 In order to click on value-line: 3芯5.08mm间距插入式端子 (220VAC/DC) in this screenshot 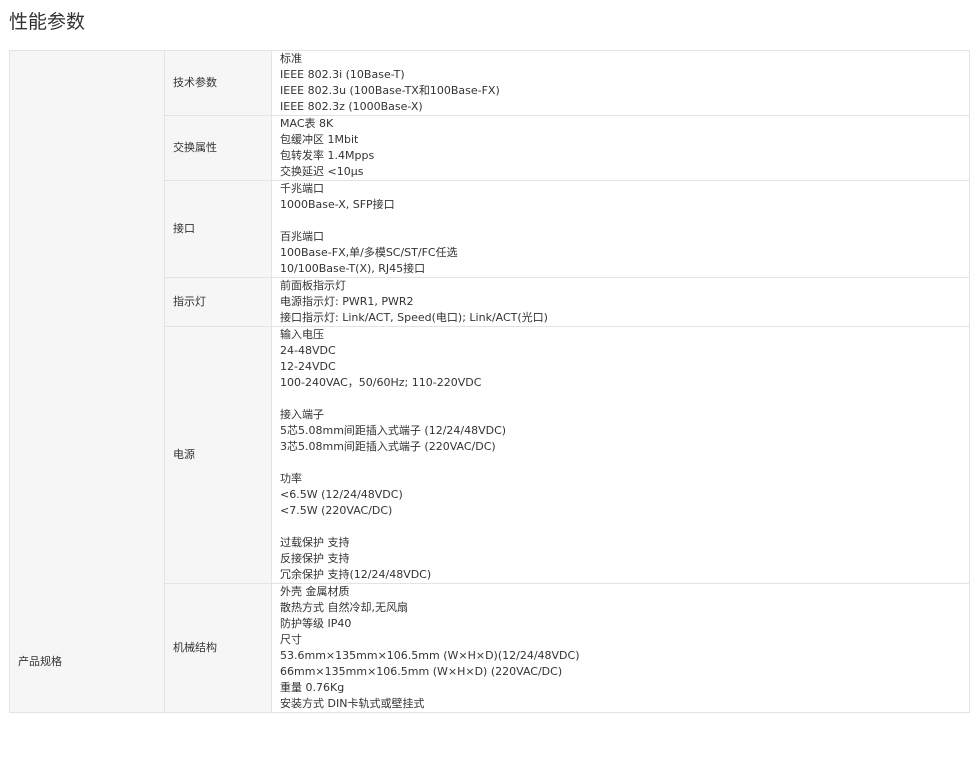, I will do `click(388, 446)`.